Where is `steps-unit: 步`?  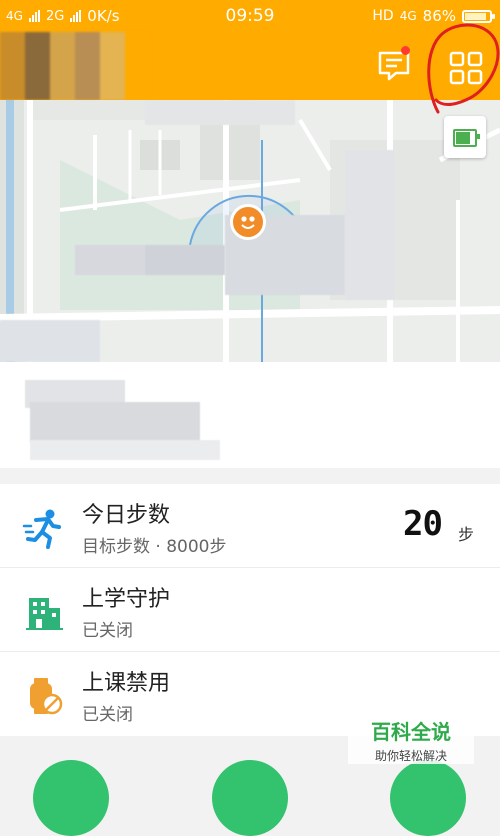 steps-unit: 步 is located at coordinates (465, 534).